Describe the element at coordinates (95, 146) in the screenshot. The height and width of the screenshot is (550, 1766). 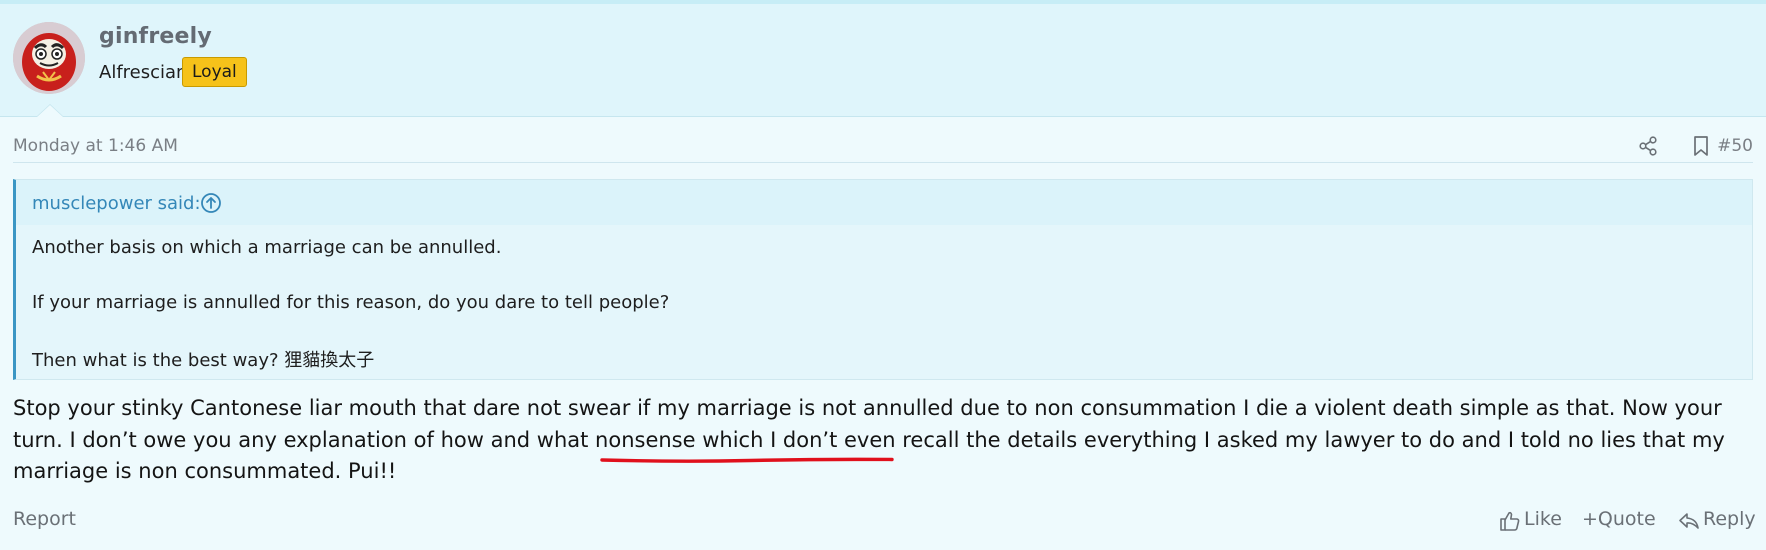
I see `post-date: Monday at 1:46 AM` at that location.